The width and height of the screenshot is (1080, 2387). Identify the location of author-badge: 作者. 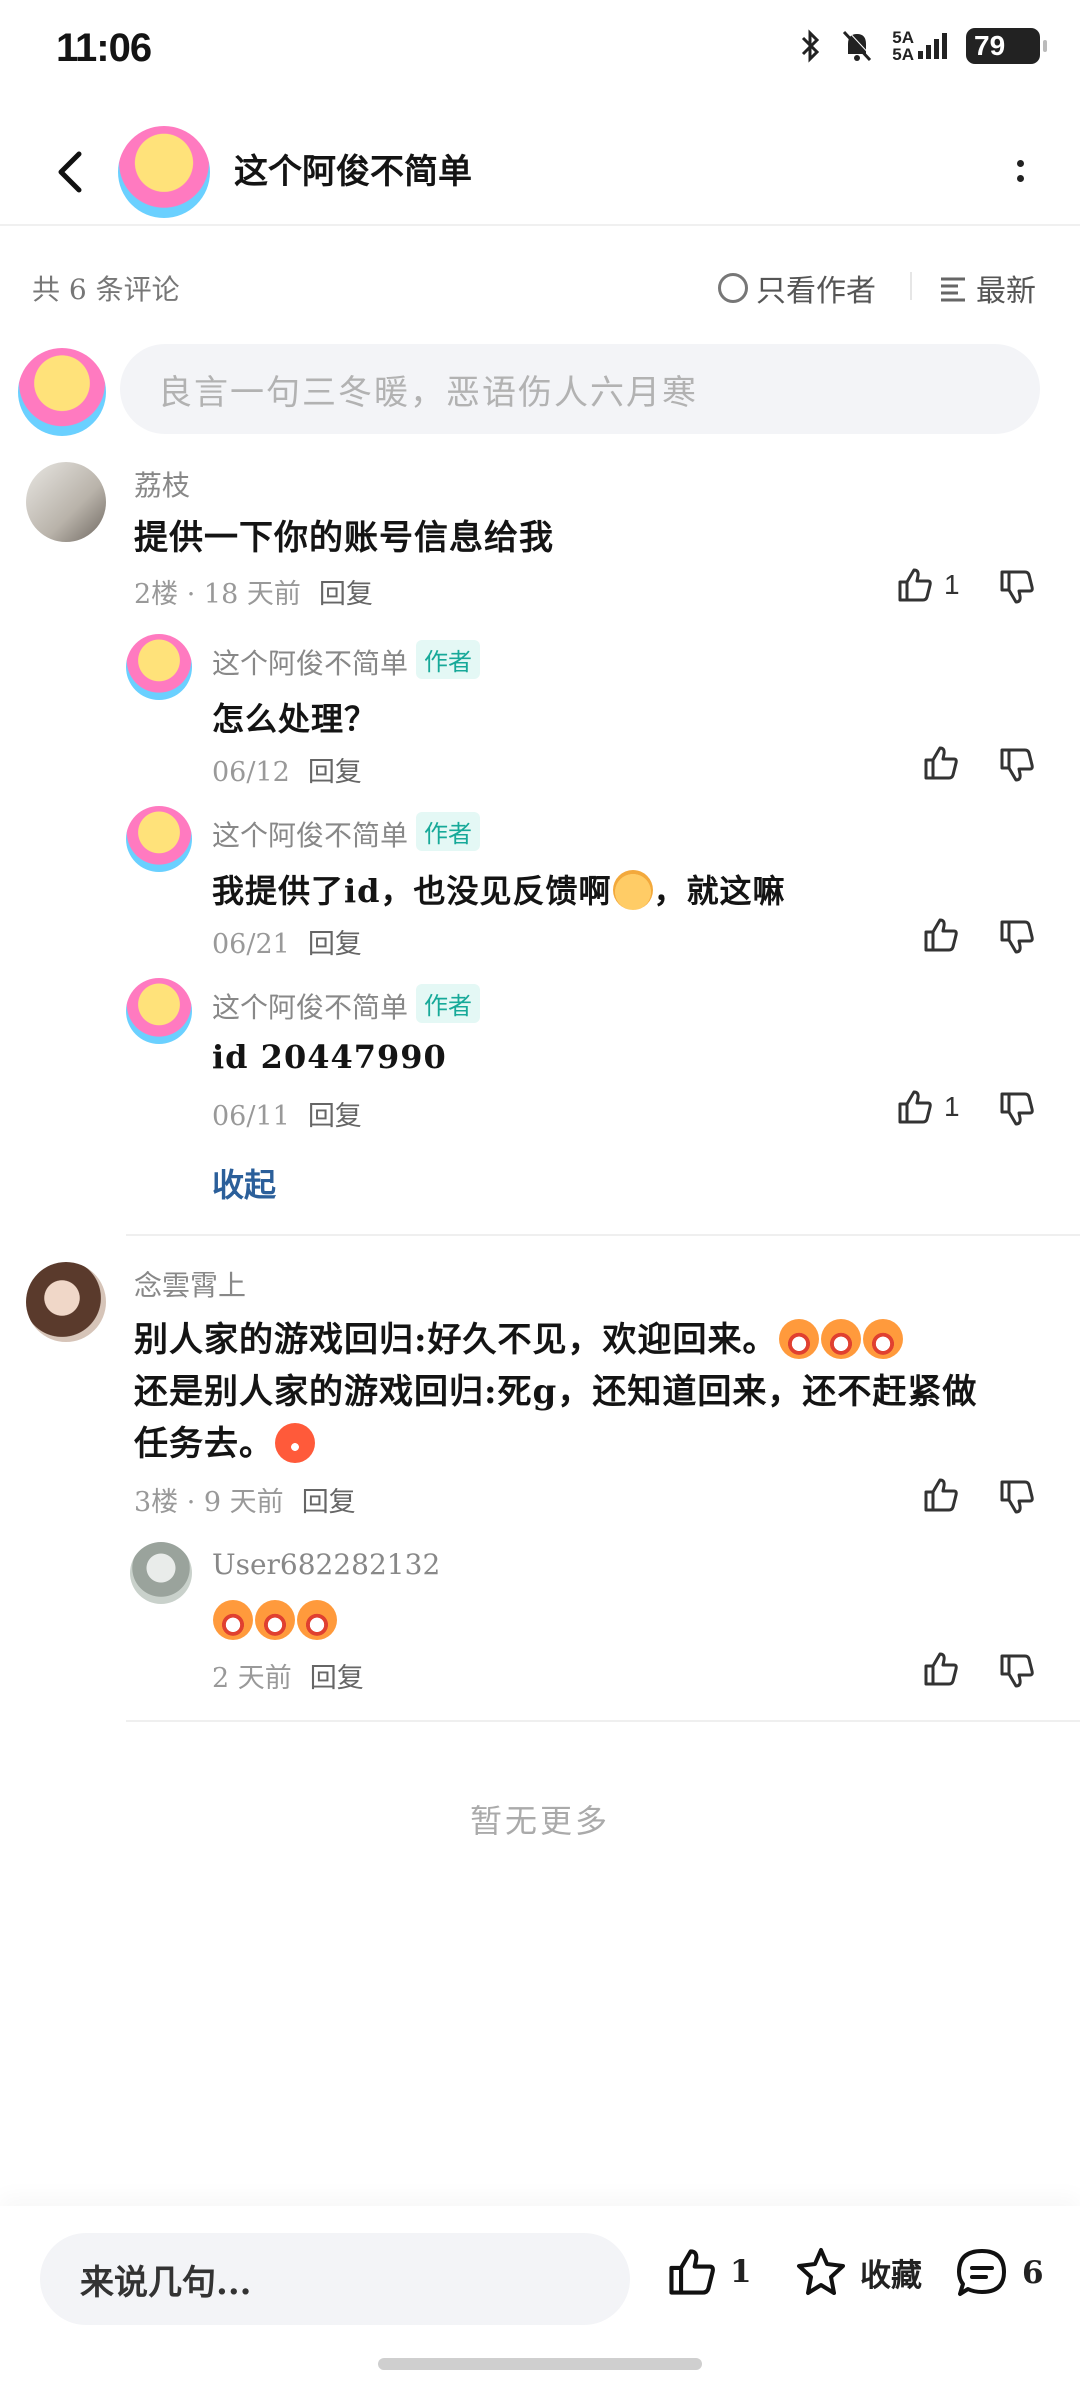
(448, 659).